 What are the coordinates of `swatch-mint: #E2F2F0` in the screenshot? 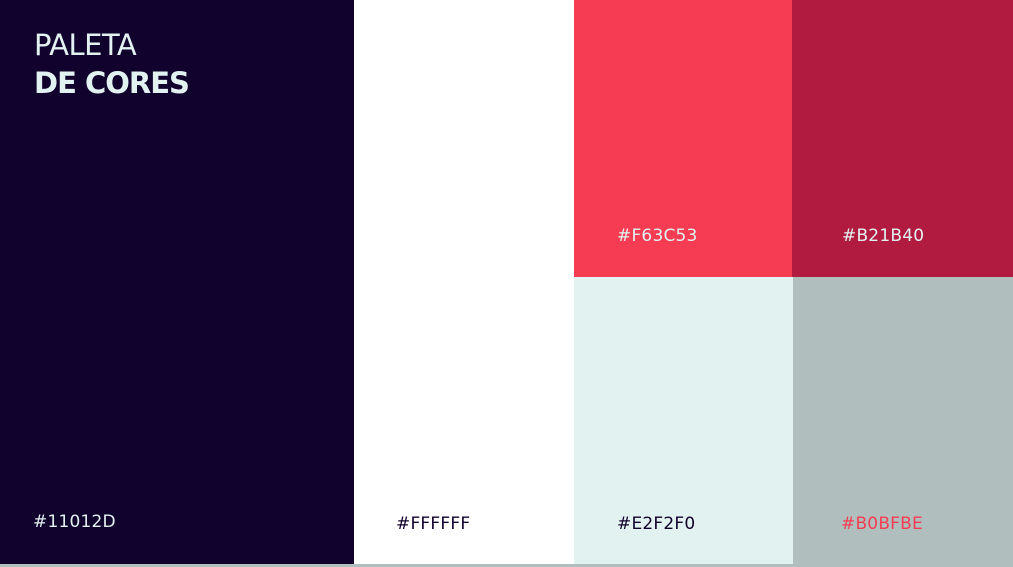 It's located at (683, 420).